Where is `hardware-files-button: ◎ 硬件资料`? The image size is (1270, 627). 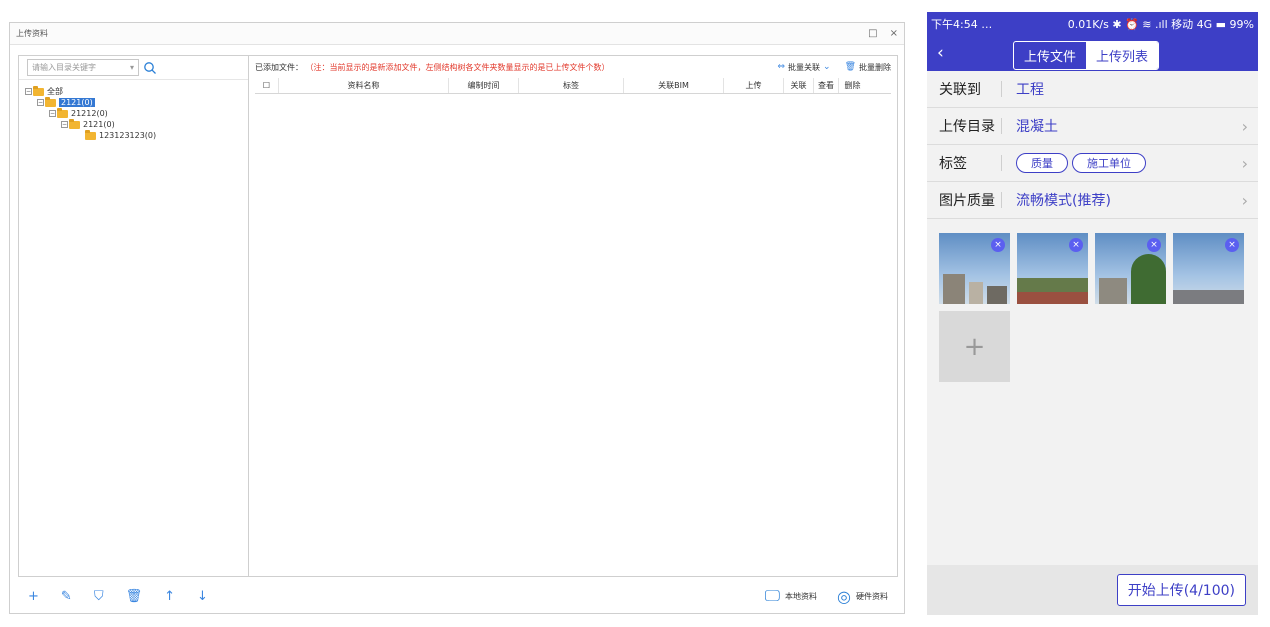
hardware-files-button: ◎ 硬件资料 is located at coordinates (862, 596).